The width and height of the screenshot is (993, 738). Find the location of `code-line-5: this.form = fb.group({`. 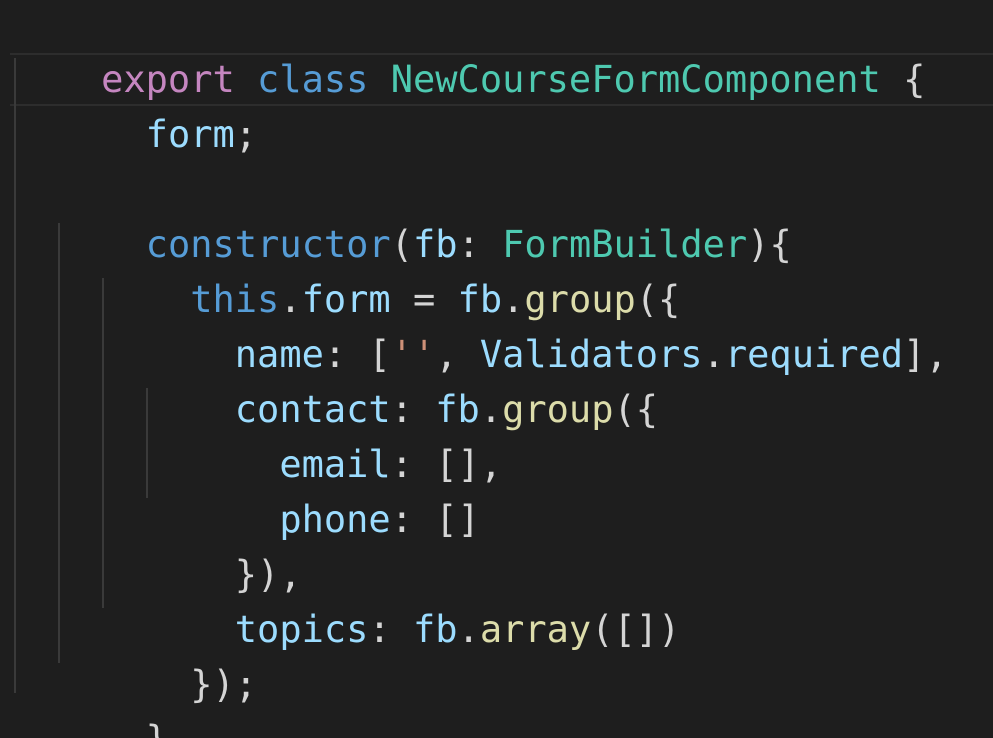

code-line-5: this.form = fb.group({ is located at coordinates (346, 269).